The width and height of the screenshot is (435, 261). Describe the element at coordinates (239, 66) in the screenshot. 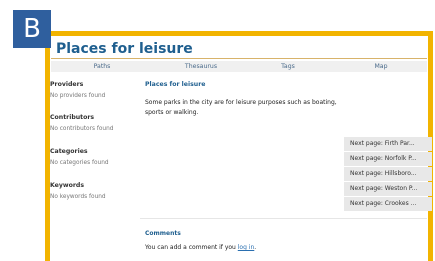

I see `top-nav: Paths Thesaurus Tags Map` at that location.